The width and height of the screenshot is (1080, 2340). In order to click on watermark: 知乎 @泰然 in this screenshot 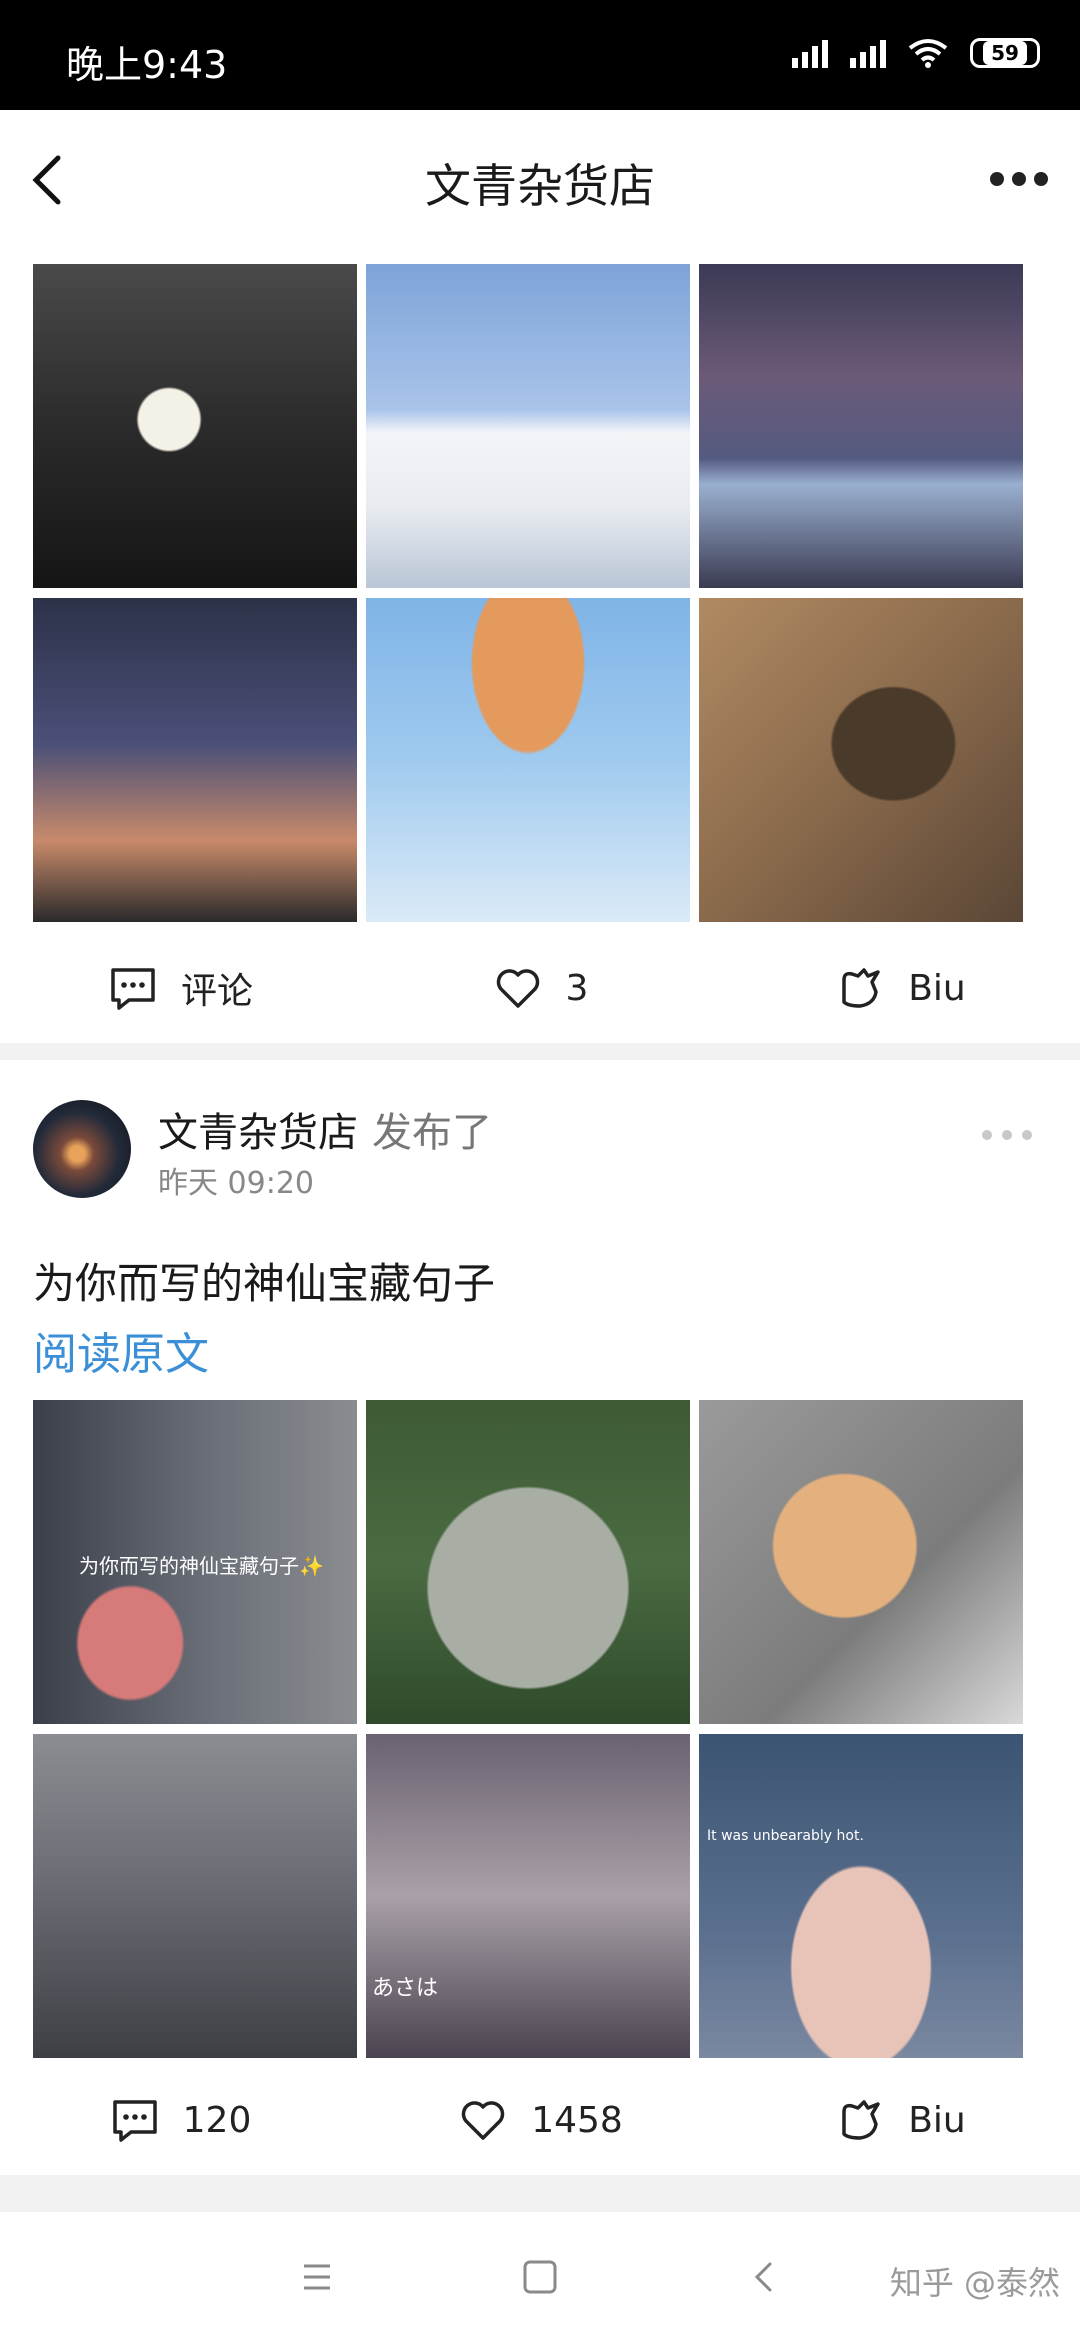, I will do `click(974, 2283)`.